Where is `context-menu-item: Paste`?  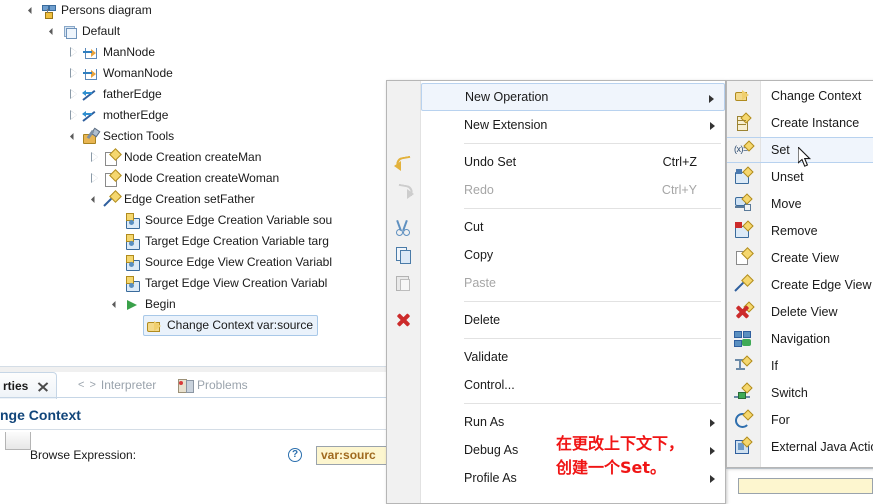 context-menu-item: Paste is located at coordinates (573, 283).